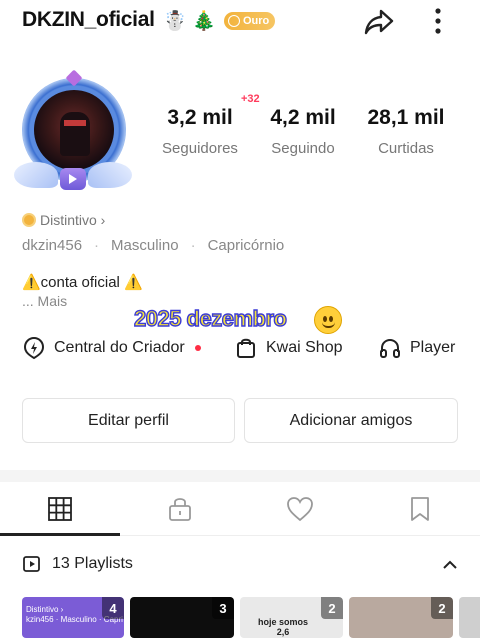  Describe the element at coordinates (234, 21) in the screenshot. I see `coin-icon` at that location.